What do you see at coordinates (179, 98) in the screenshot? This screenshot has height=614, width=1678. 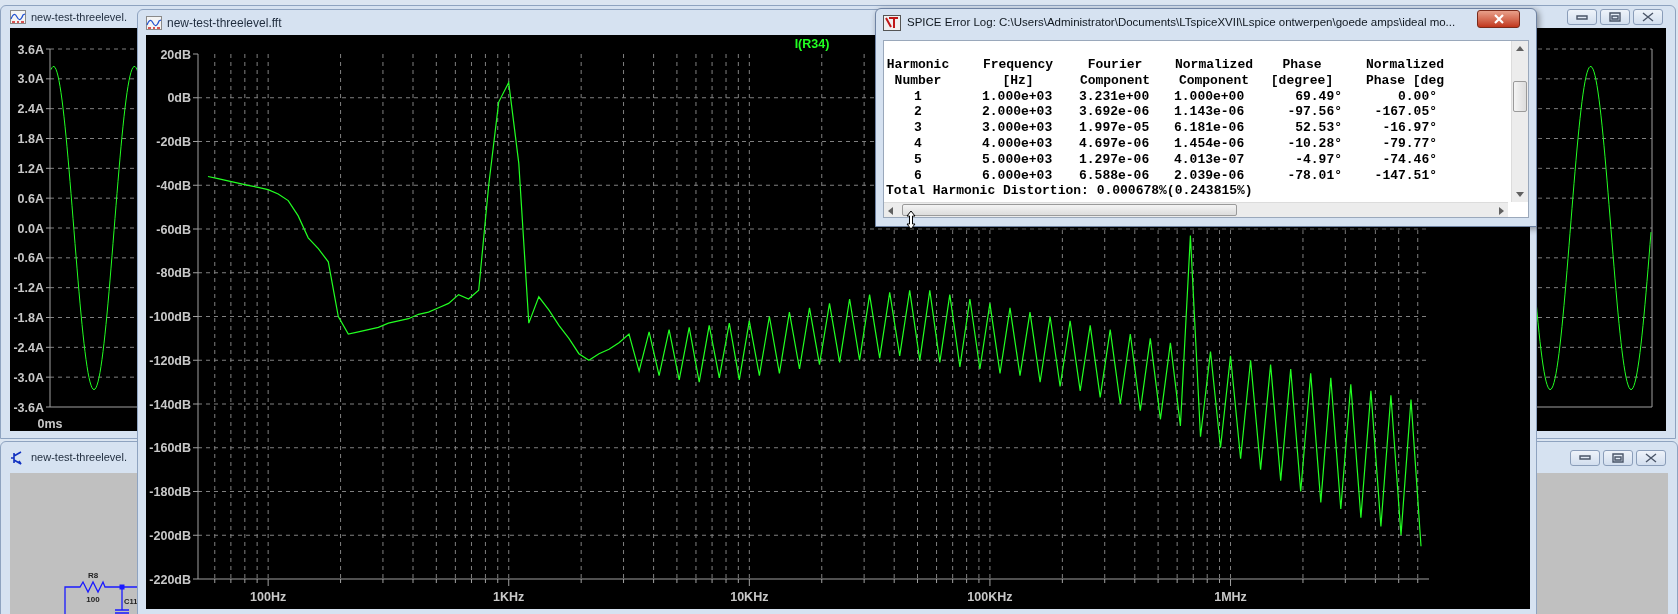 I see `axis-label: 0dB` at bounding box center [179, 98].